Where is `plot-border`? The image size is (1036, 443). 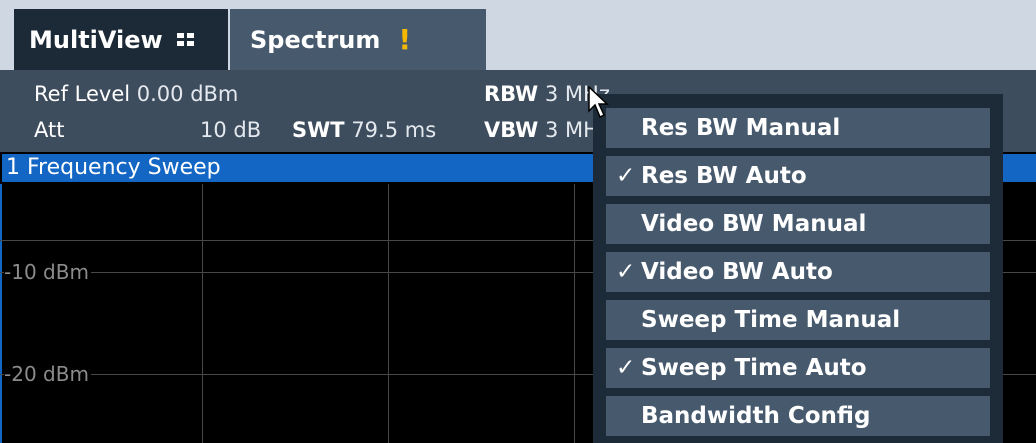 plot-border is located at coordinates (1, 313).